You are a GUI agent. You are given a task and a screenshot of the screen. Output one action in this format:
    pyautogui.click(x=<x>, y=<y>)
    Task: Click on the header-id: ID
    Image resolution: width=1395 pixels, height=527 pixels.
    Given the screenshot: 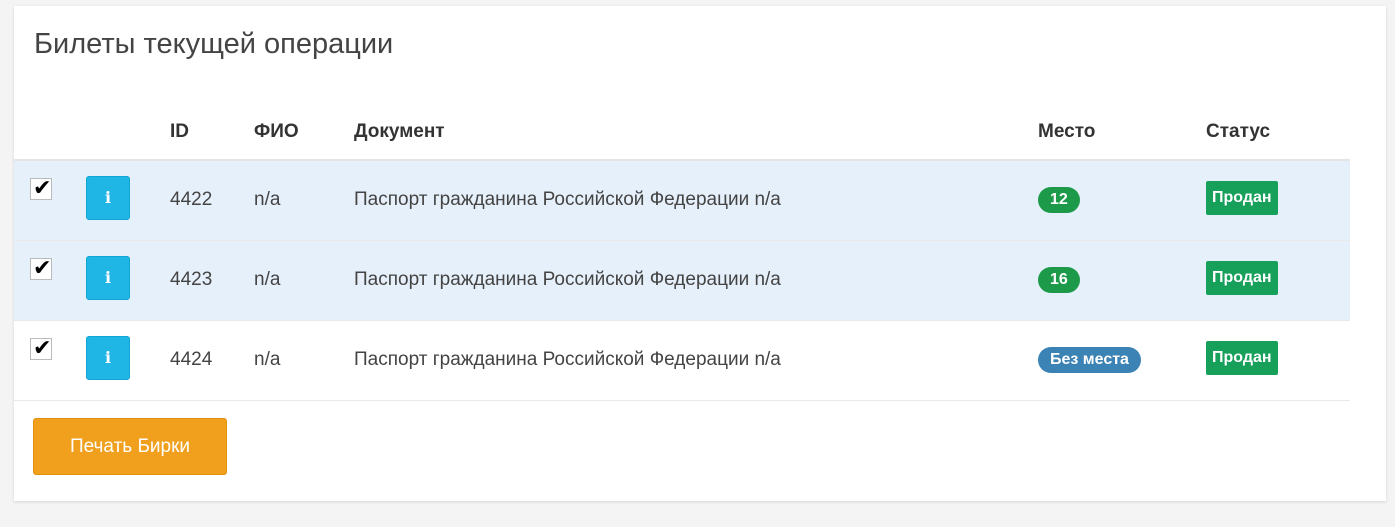 What is the action you would take?
    pyautogui.click(x=212, y=132)
    